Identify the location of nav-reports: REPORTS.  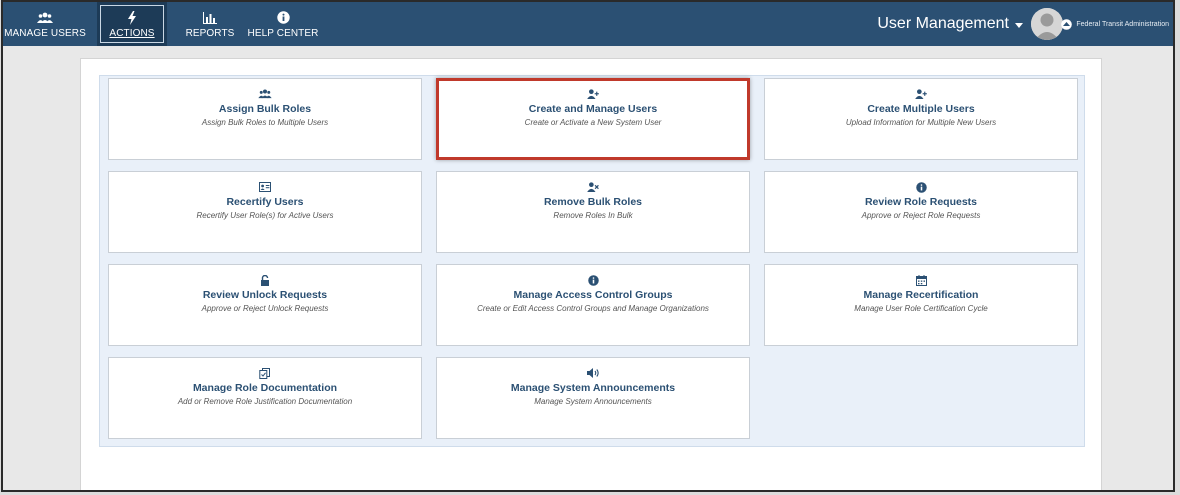
(210, 24).